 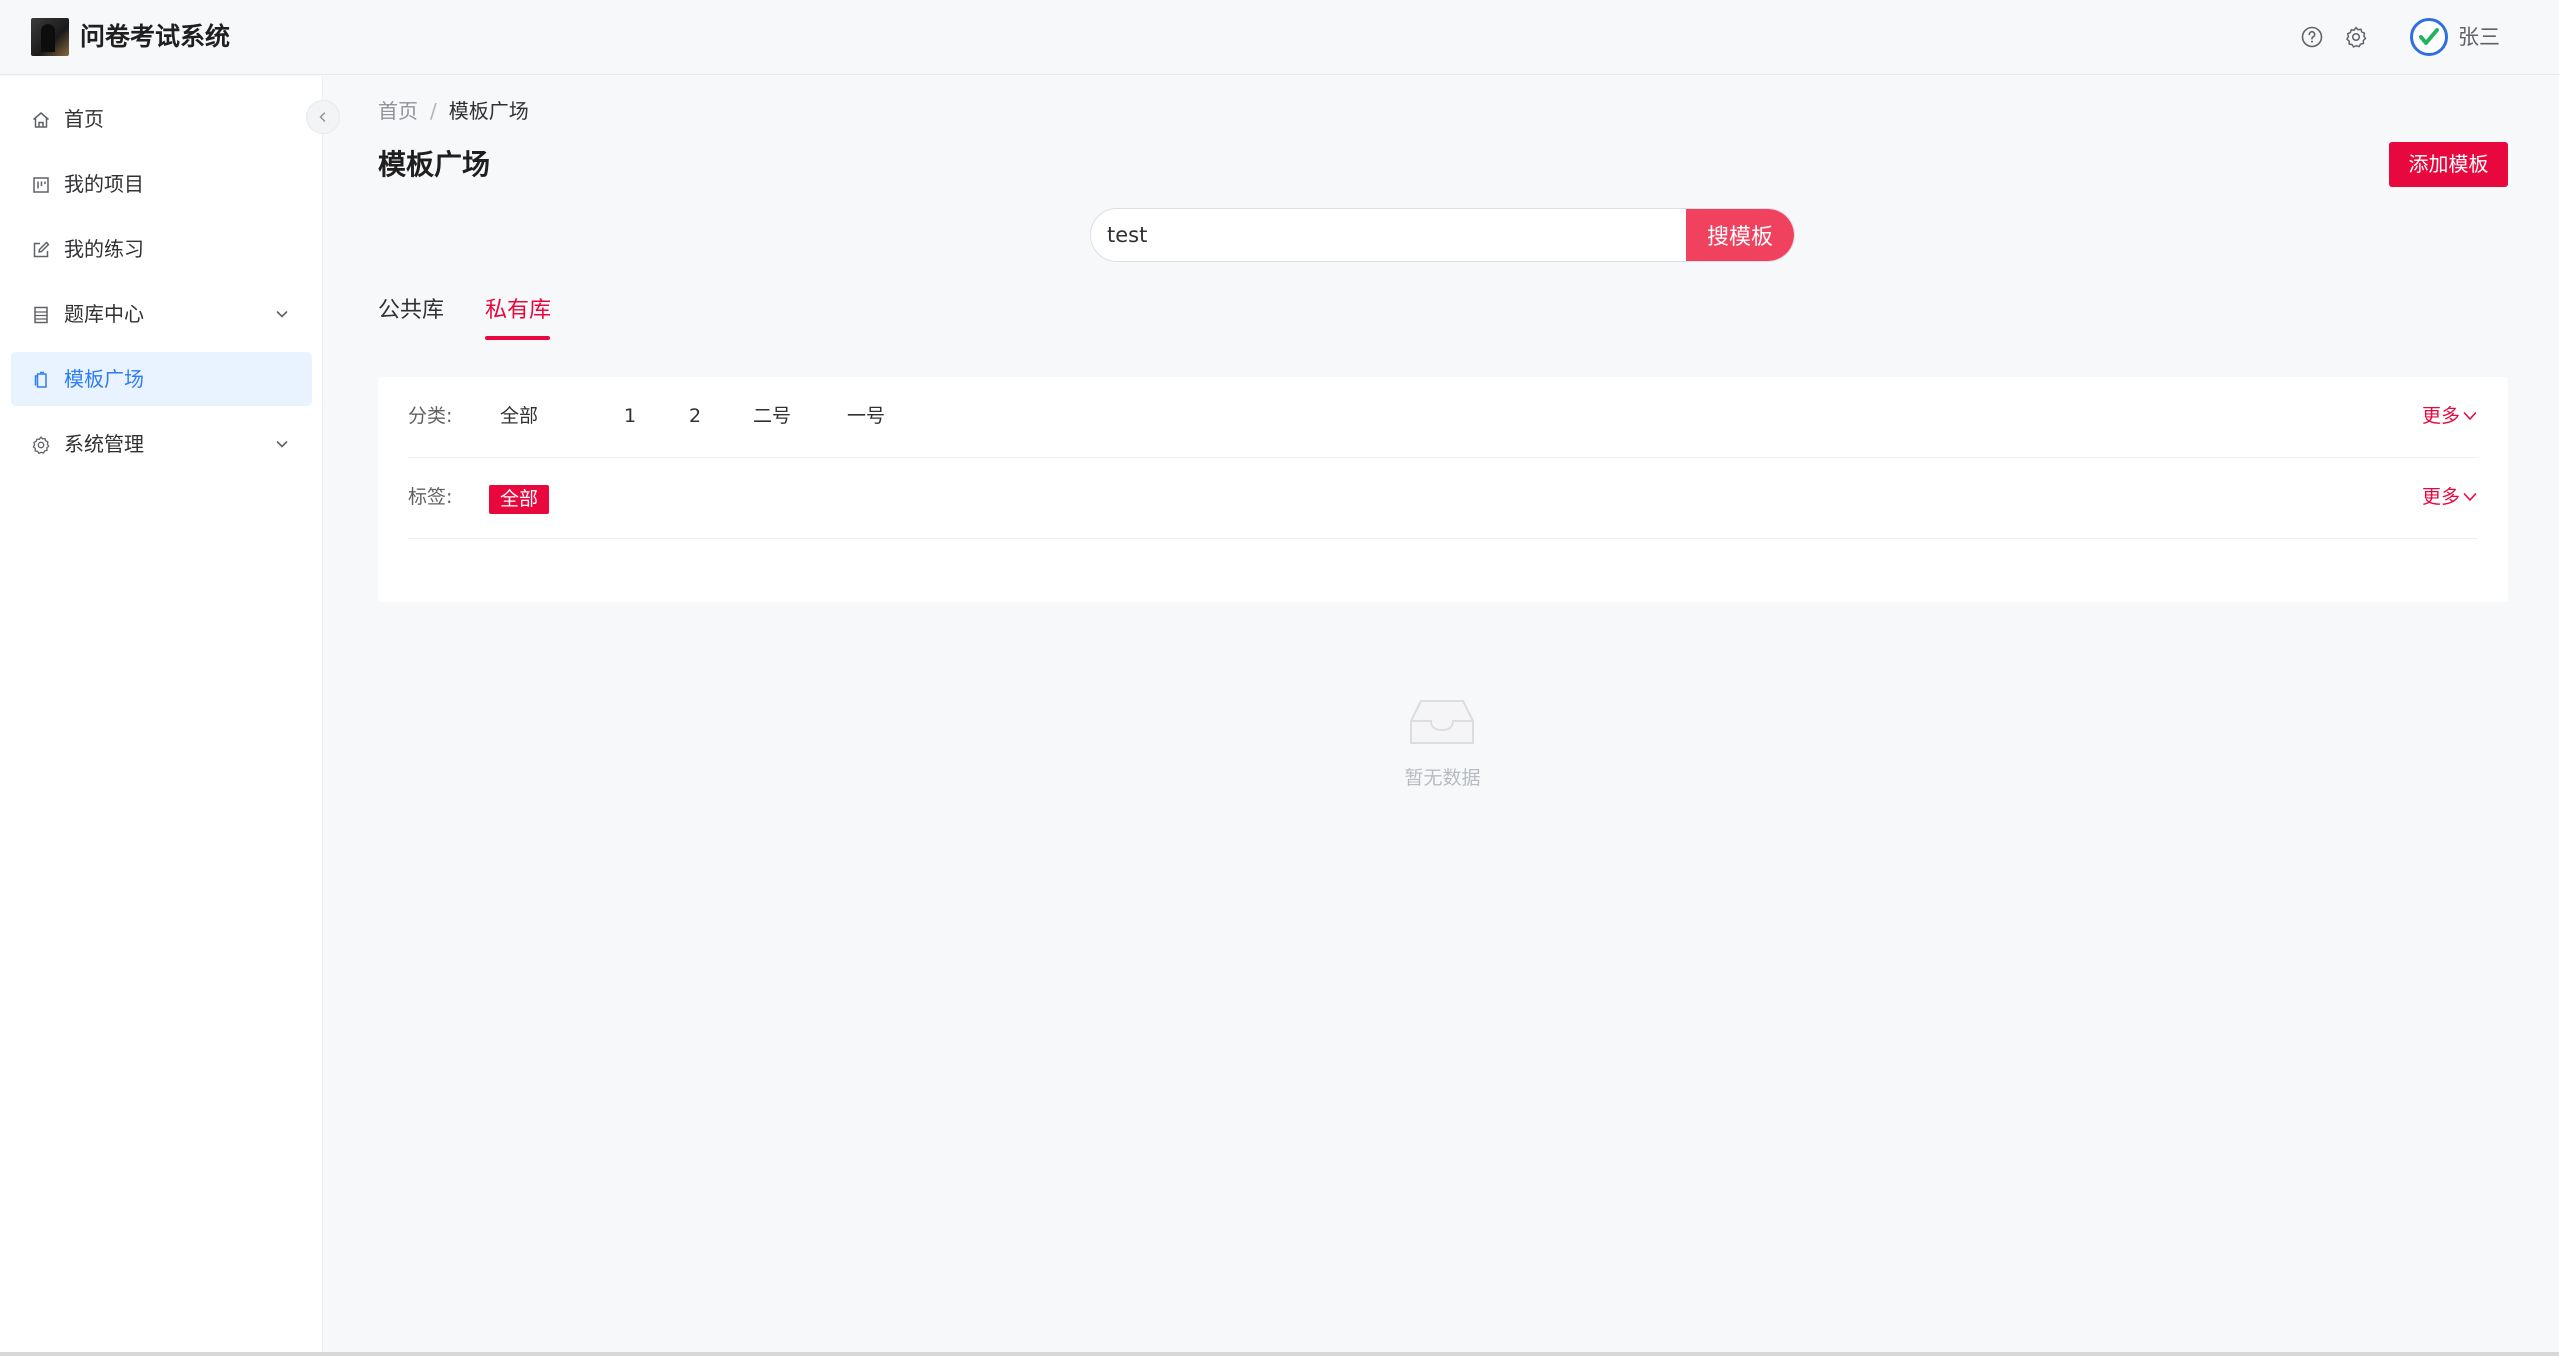 What do you see at coordinates (161, 715) in the screenshot?
I see `sidebar: 首页 我的项目 我的练习 题库中心 模板广场 系统管理` at bounding box center [161, 715].